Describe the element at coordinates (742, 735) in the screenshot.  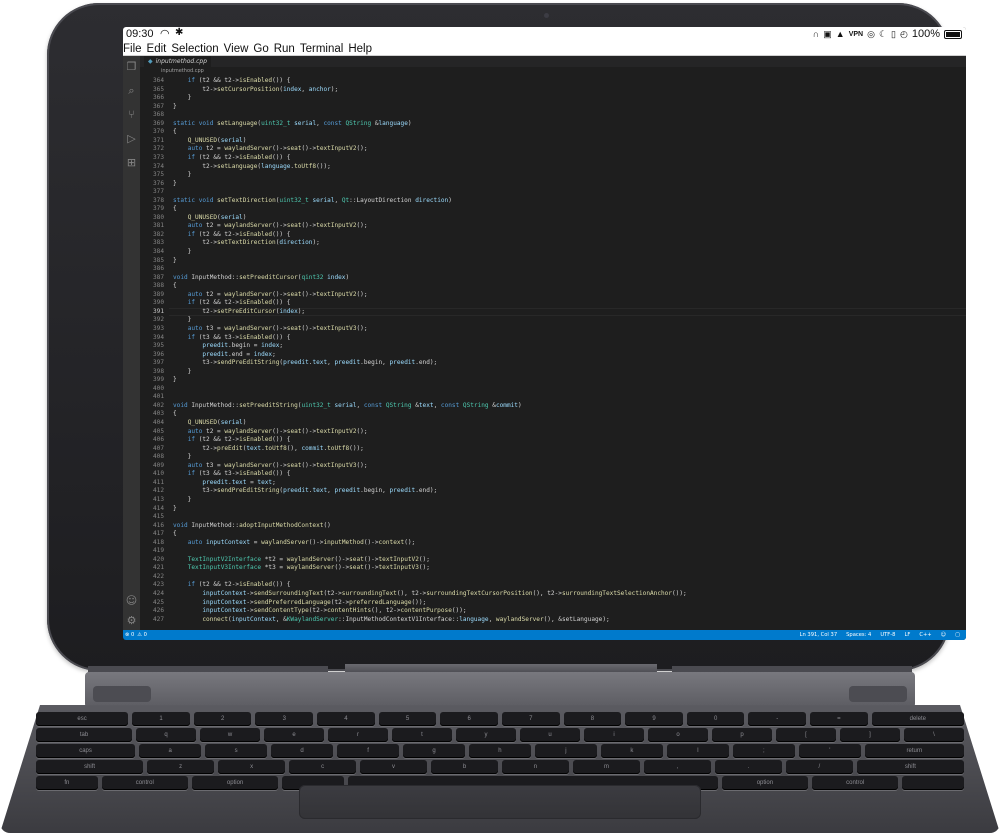
I see `keyboard-key: p` at that location.